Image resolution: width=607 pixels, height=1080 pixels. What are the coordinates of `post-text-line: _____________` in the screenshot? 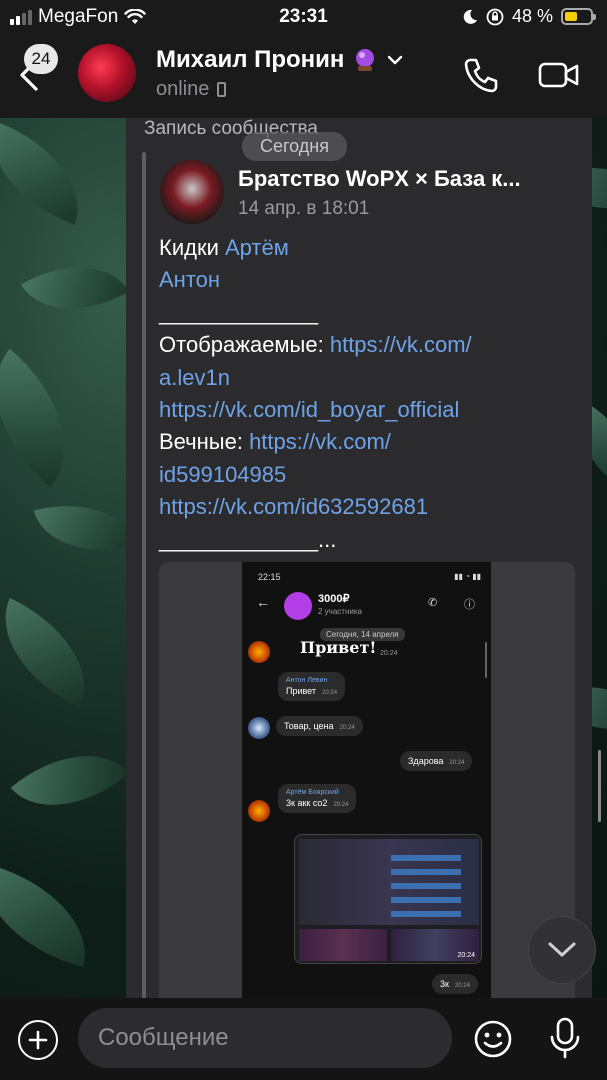 It's located at (315, 313).